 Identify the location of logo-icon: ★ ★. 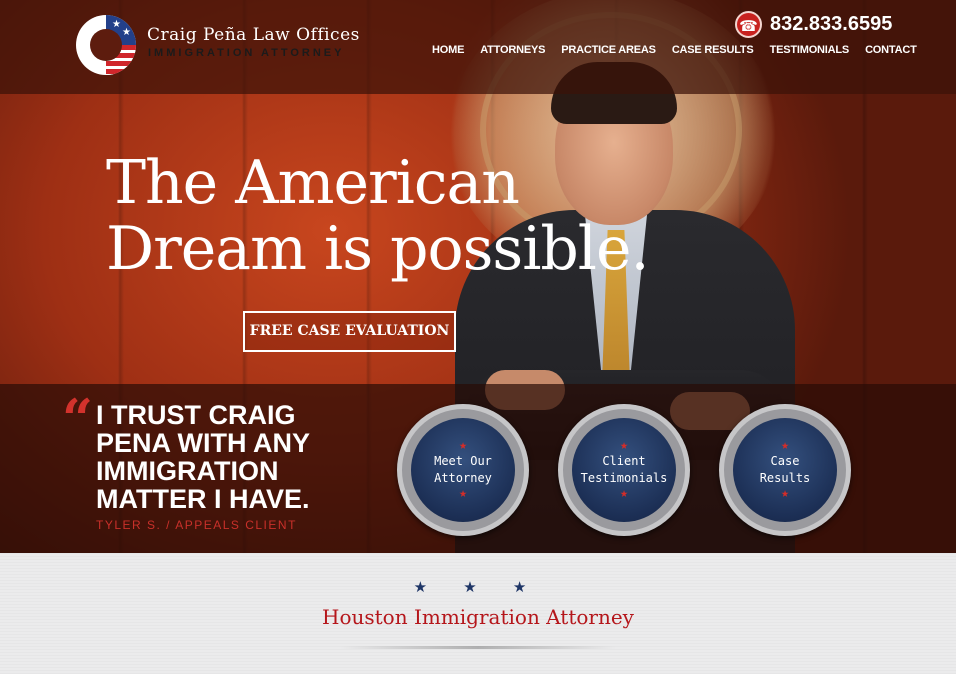
(106, 45).